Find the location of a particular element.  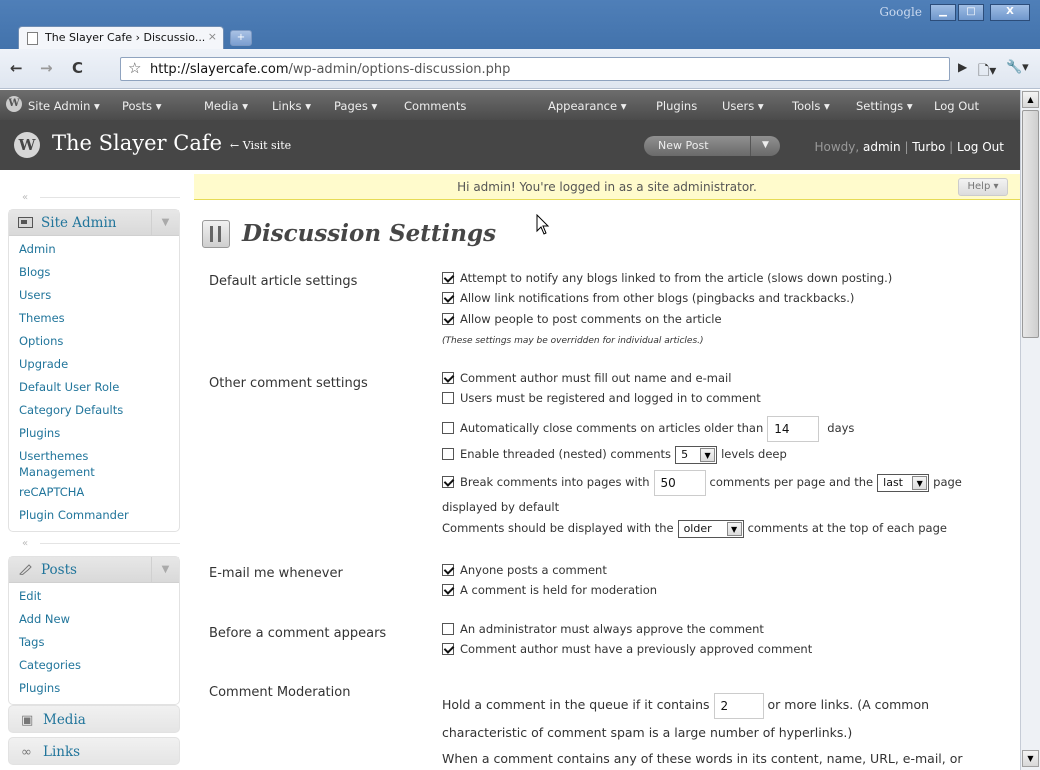

menu-media: Media ▾ is located at coordinates (226, 106).